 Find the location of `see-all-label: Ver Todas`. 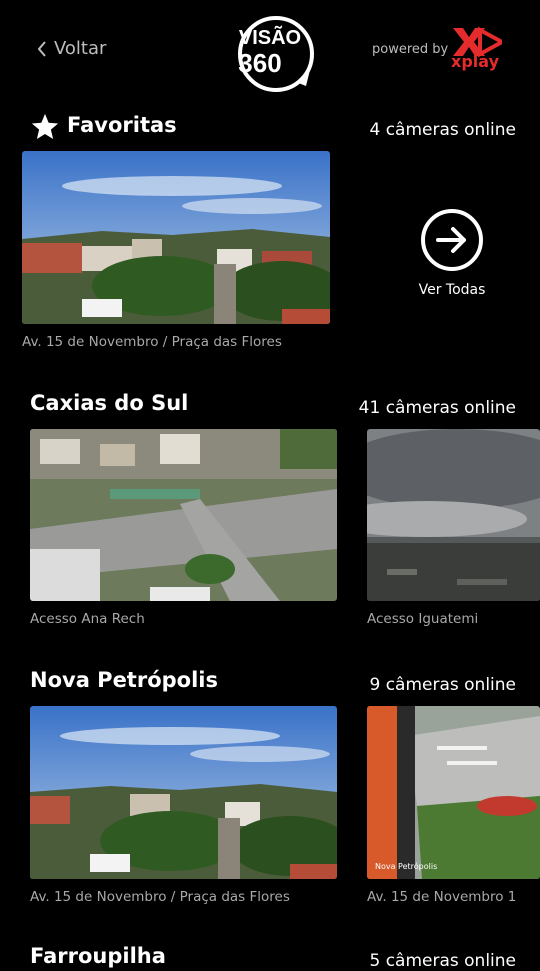

see-all-label: Ver Todas is located at coordinates (452, 290).